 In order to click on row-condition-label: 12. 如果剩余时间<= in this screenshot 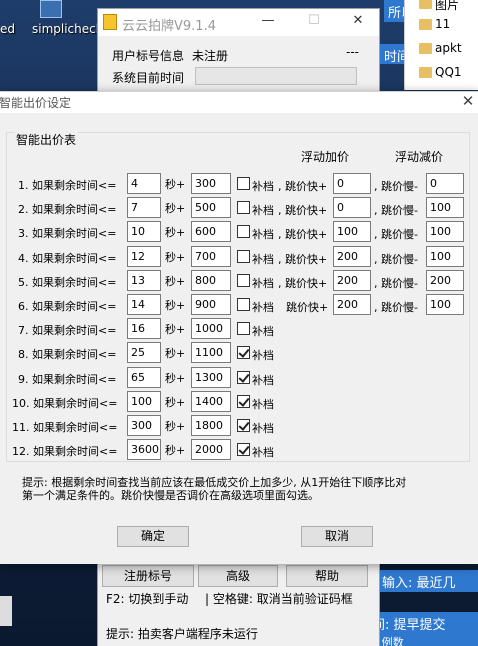, I will do `click(65, 451)`.